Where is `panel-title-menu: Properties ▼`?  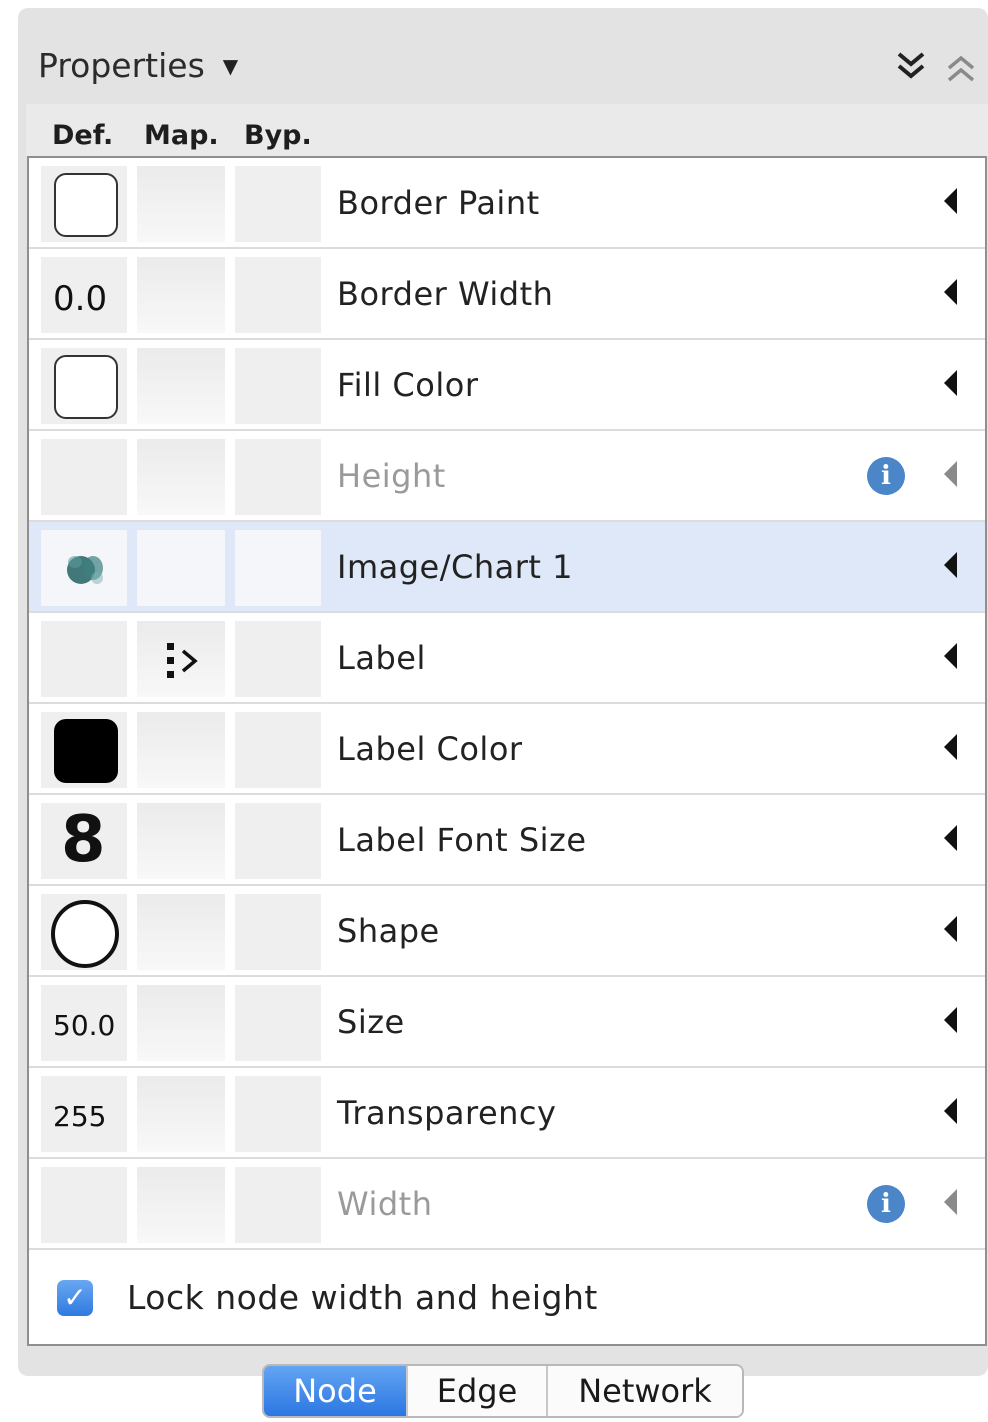
panel-title-menu: Properties ▼ is located at coordinates (138, 65).